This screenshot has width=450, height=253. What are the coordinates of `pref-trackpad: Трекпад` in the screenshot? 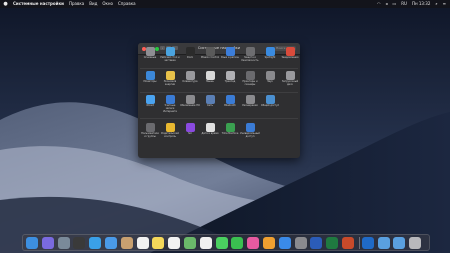 It's located at (230, 79).